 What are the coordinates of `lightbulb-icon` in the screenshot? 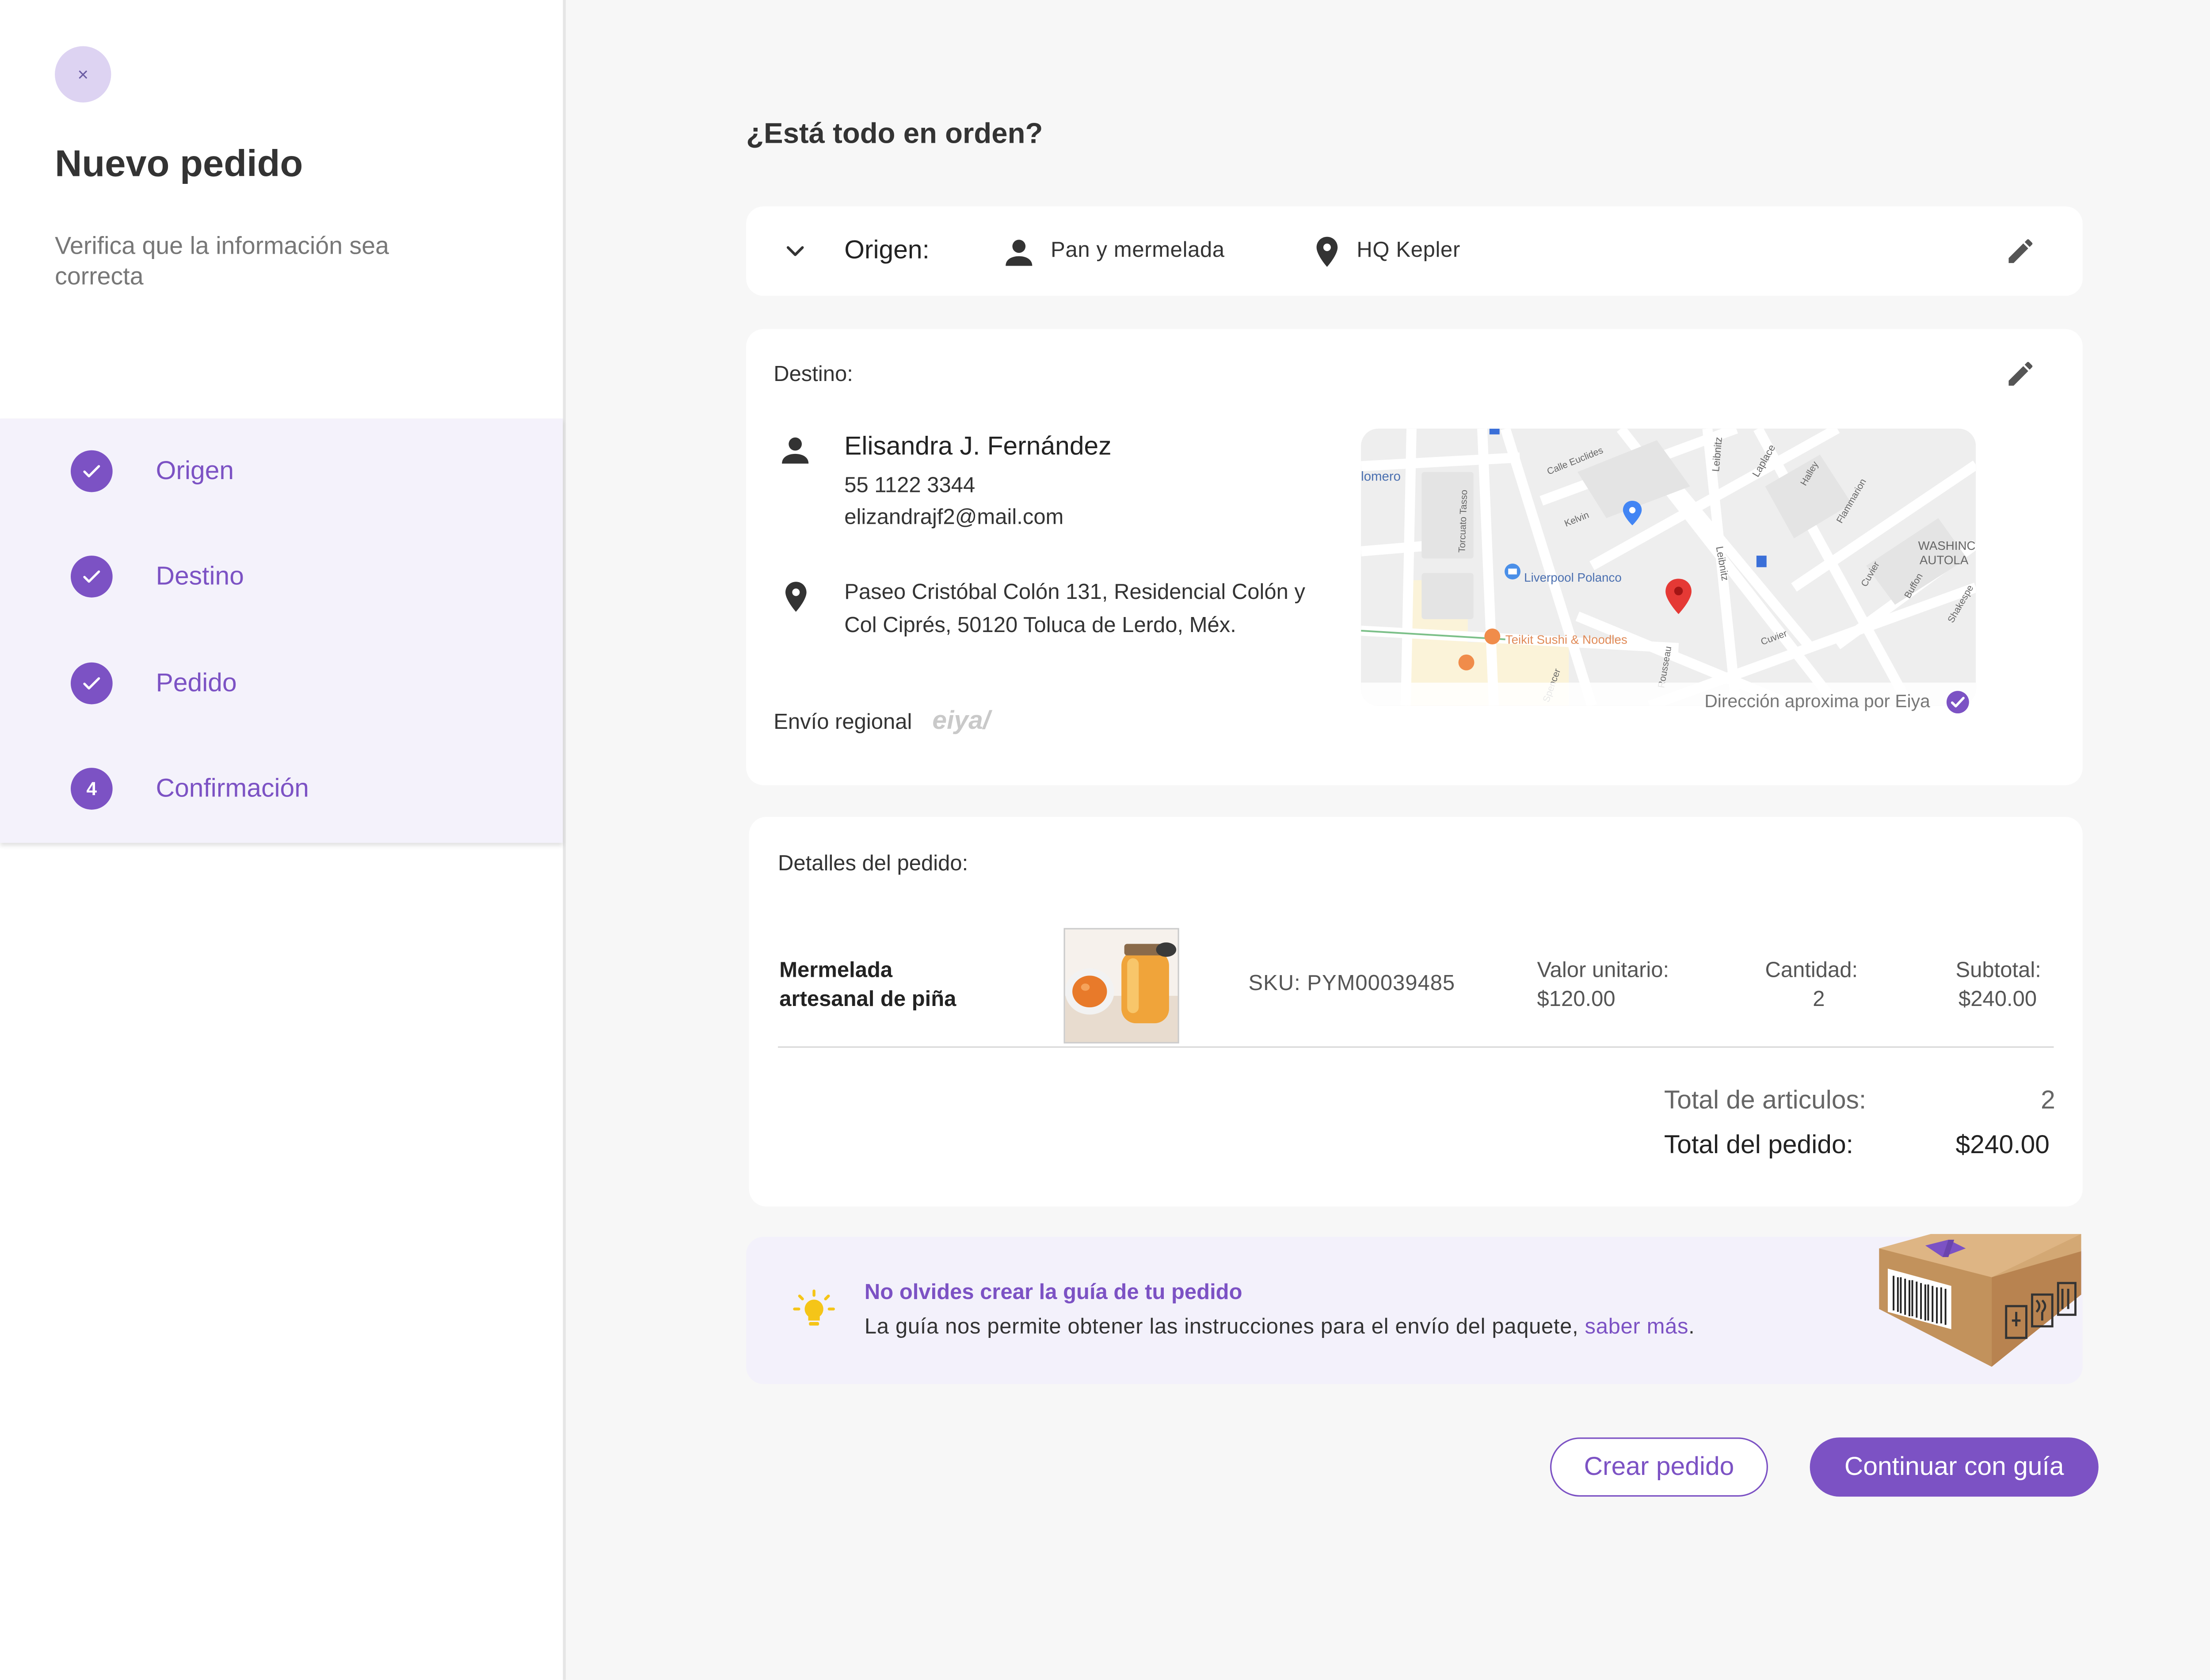 It's located at (814, 1308).